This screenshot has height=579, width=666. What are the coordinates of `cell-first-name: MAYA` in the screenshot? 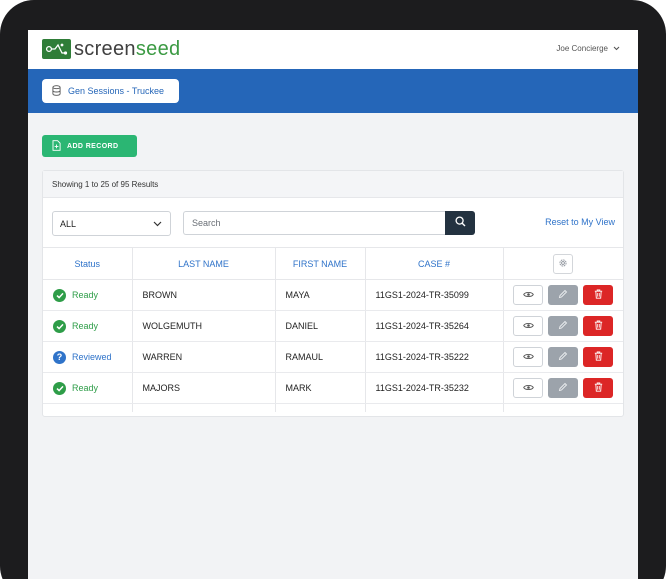 It's located at (319, 295).